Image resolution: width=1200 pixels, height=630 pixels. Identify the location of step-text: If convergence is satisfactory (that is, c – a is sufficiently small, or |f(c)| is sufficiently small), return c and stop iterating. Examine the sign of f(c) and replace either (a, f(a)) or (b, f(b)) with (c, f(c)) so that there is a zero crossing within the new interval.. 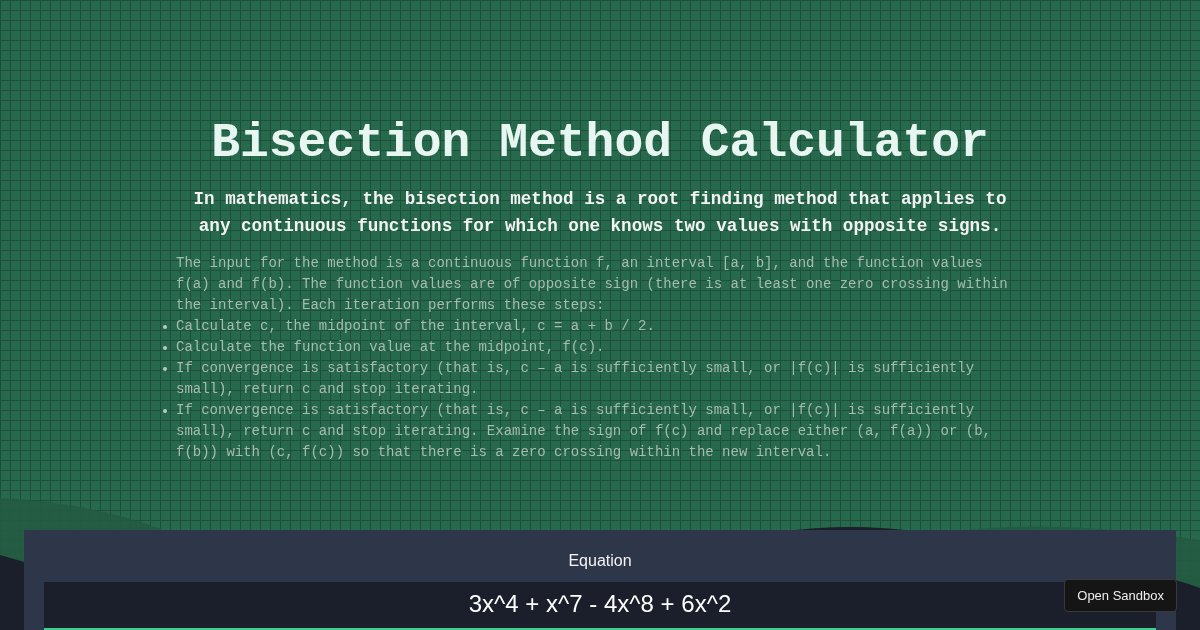
(584, 431).